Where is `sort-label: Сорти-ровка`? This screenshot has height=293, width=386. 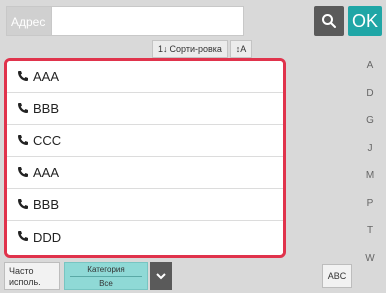 sort-label: Сорти-ровка is located at coordinates (195, 49).